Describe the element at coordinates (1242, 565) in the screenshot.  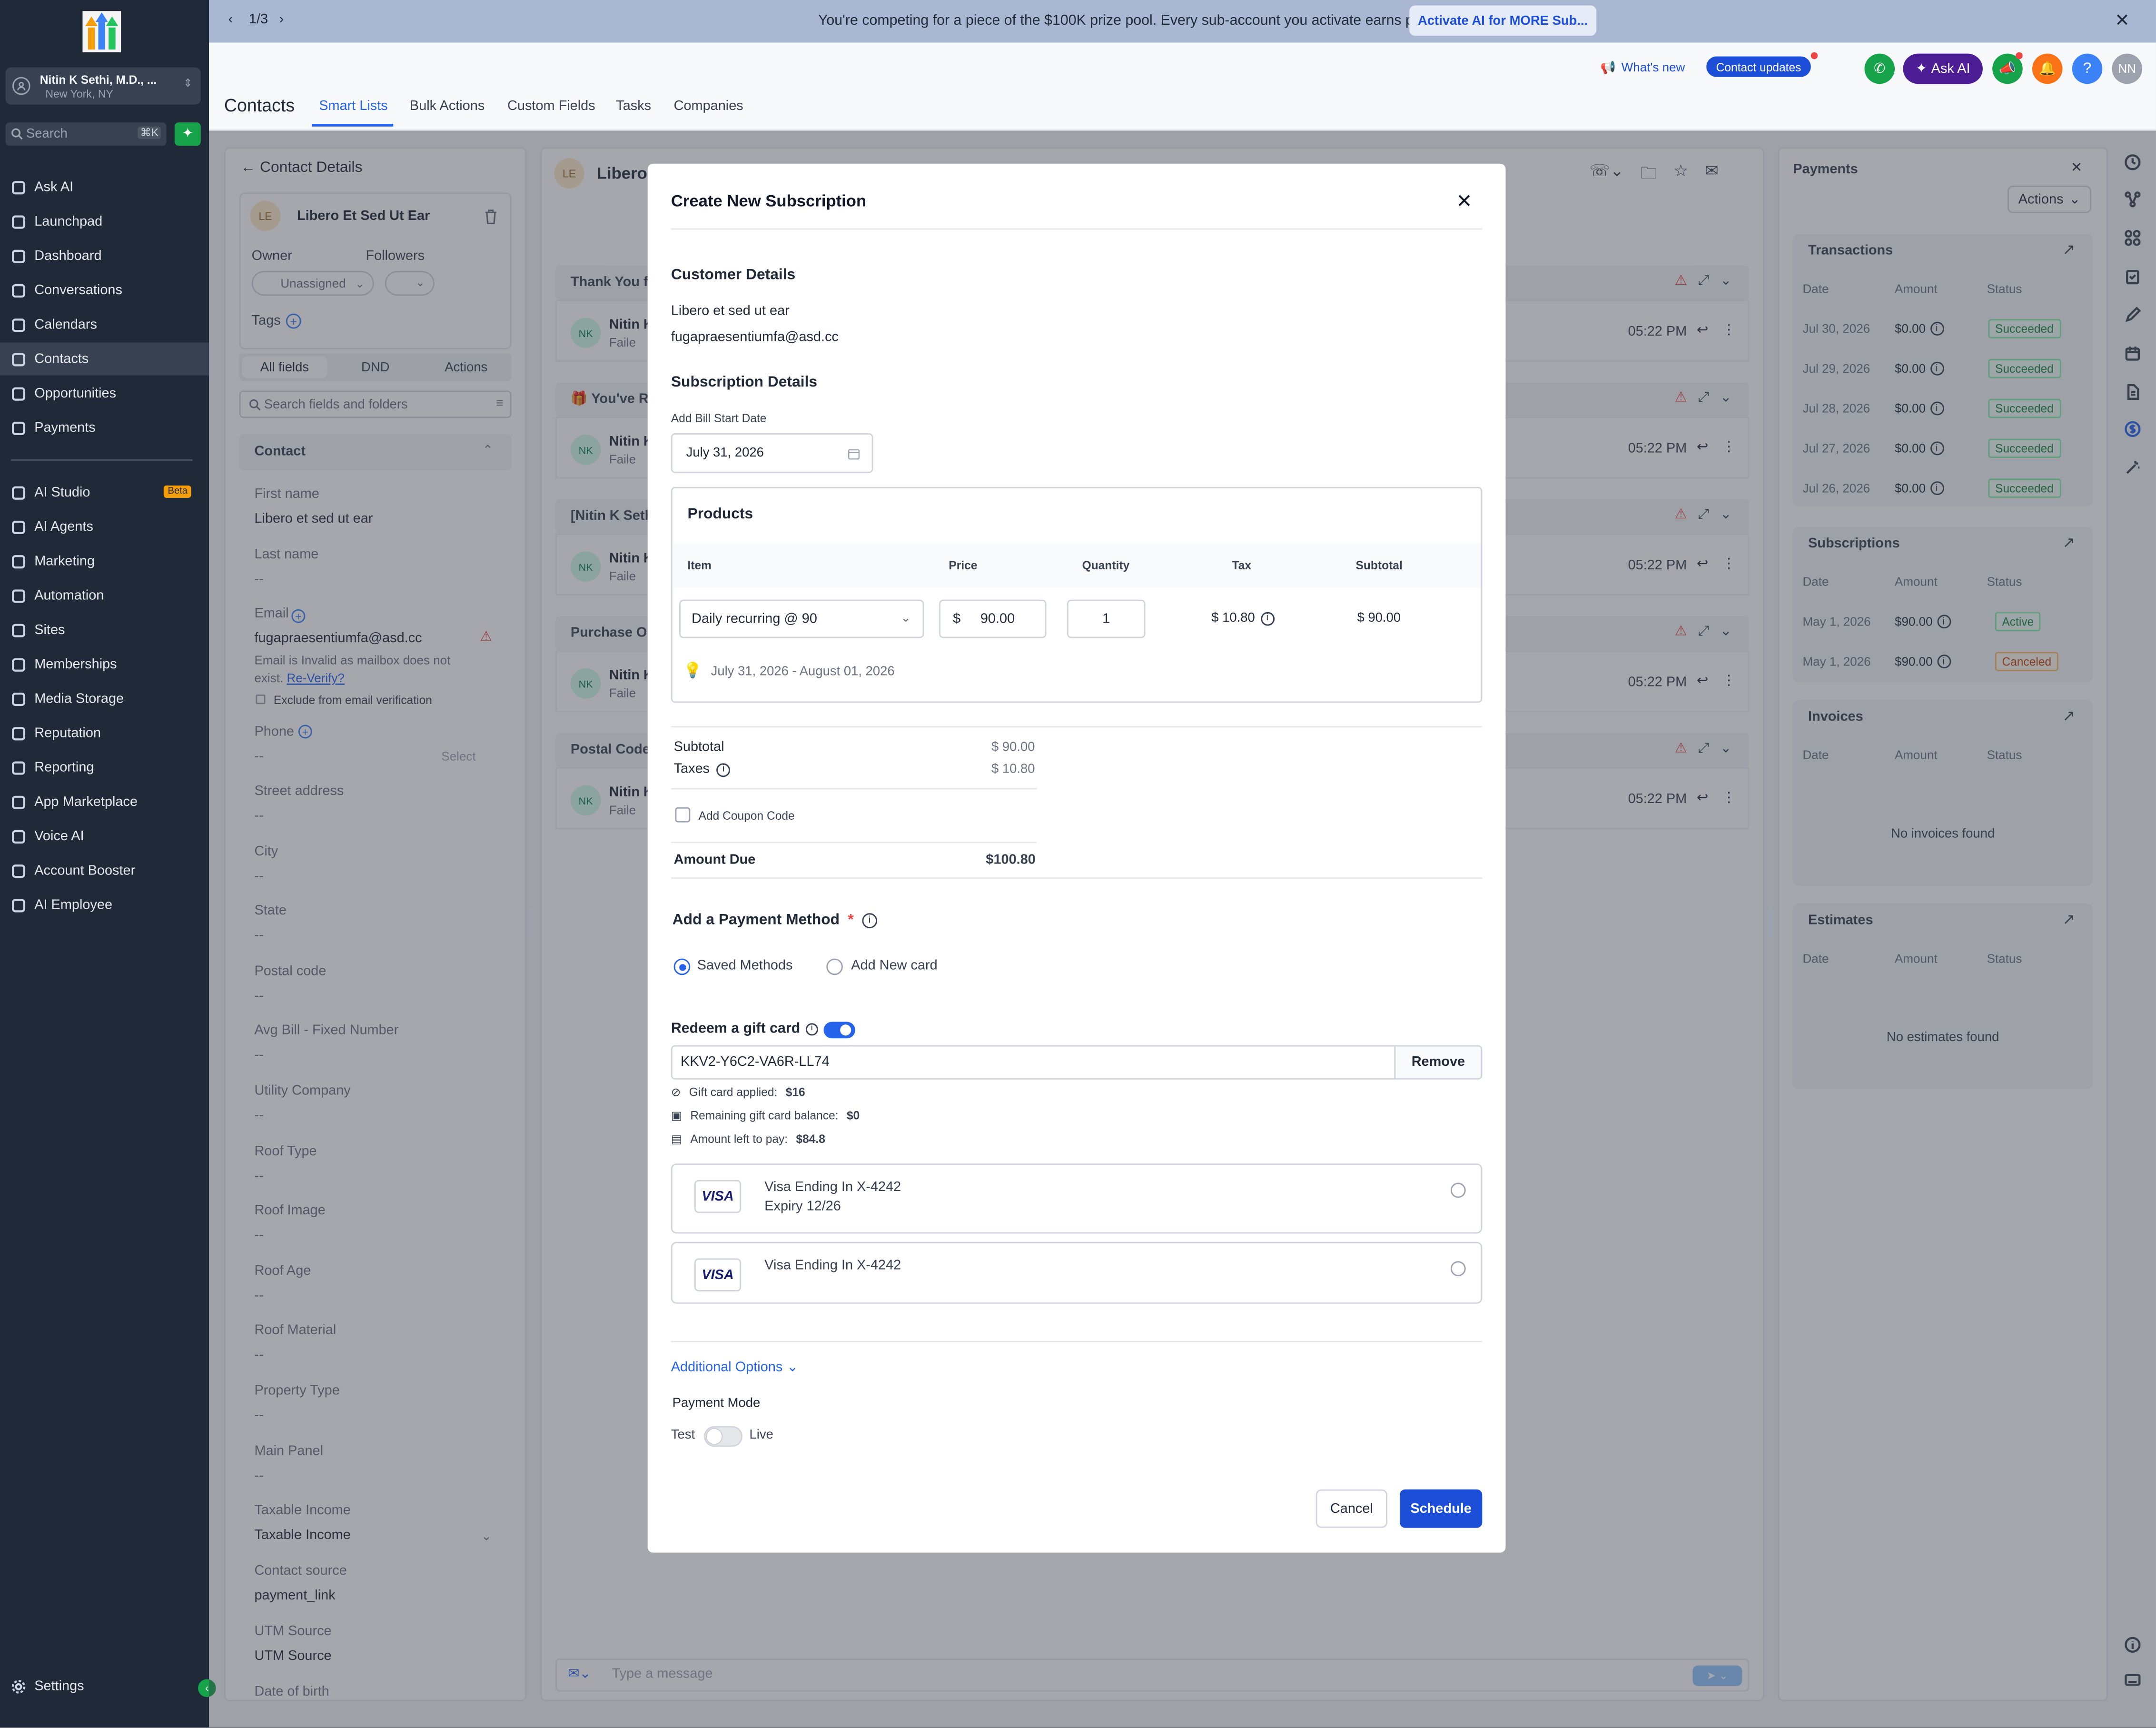
I see `col-tax: Tax` at that location.